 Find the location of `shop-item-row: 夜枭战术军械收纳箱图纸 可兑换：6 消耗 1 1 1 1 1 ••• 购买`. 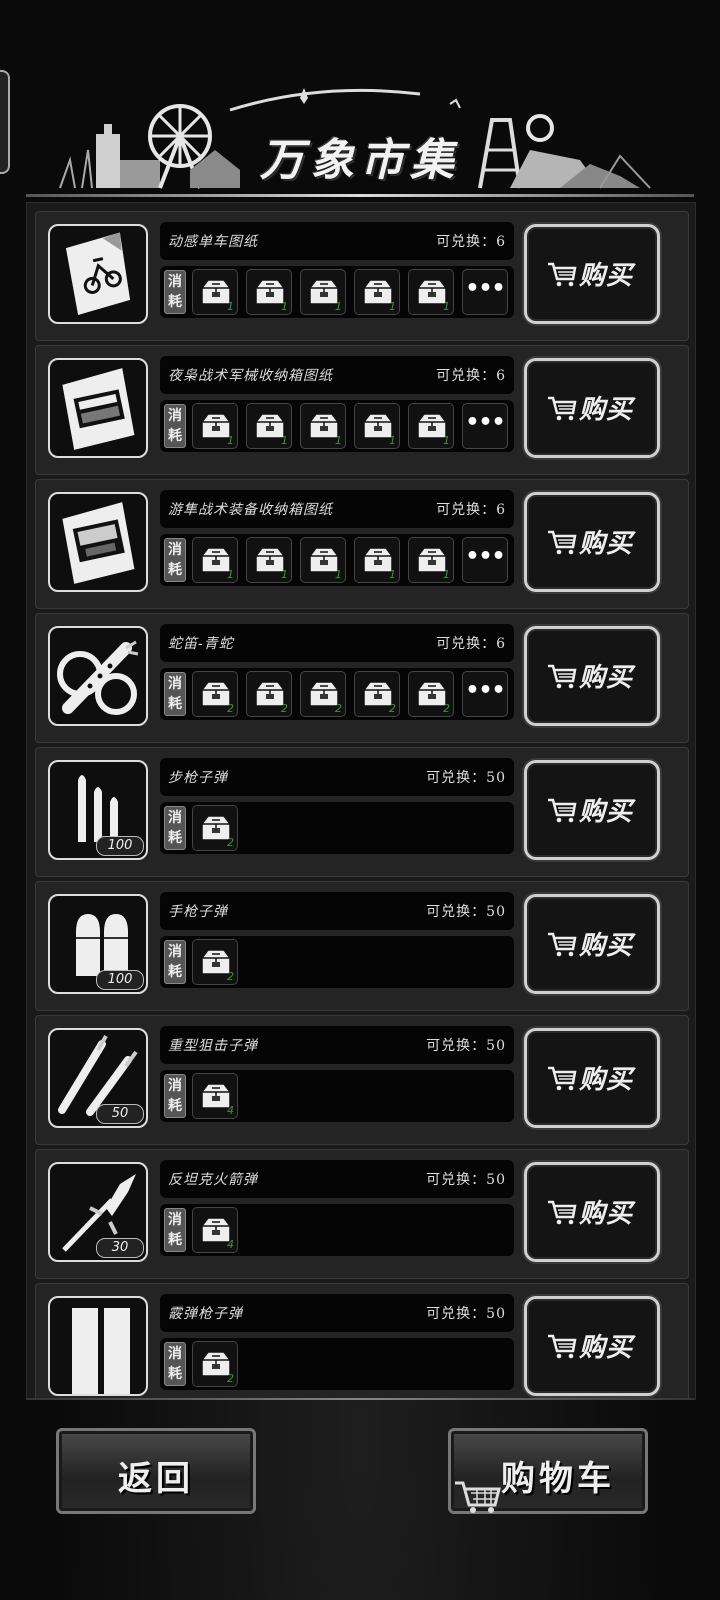

shop-item-row: 夜枭战术军械收纳箱图纸 可兑换：6 消耗 1 1 1 1 1 ••• 购买 is located at coordinates (362, 410).